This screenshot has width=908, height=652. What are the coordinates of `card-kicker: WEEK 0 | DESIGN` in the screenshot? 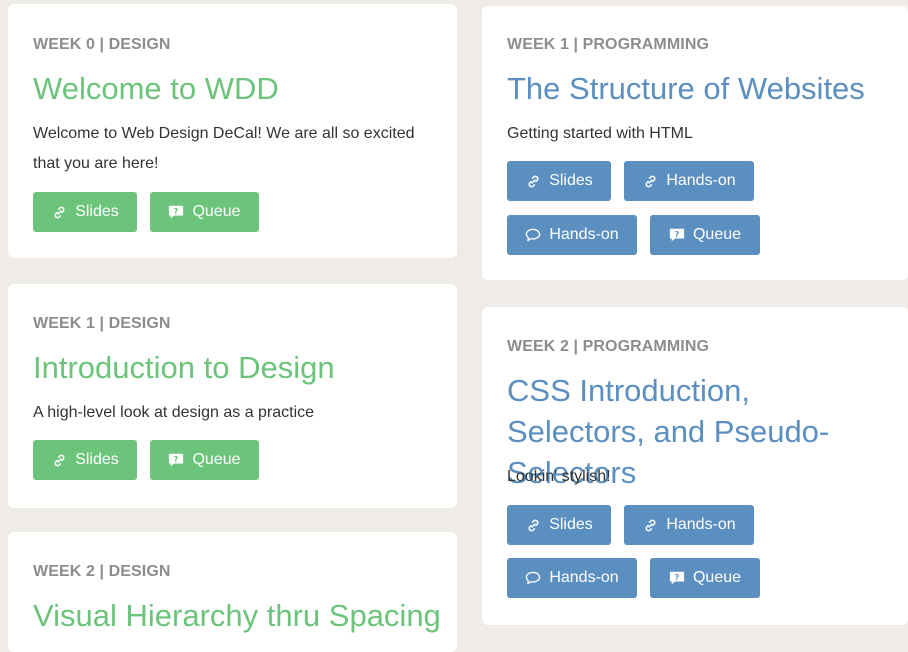 It's located at (102, 44).